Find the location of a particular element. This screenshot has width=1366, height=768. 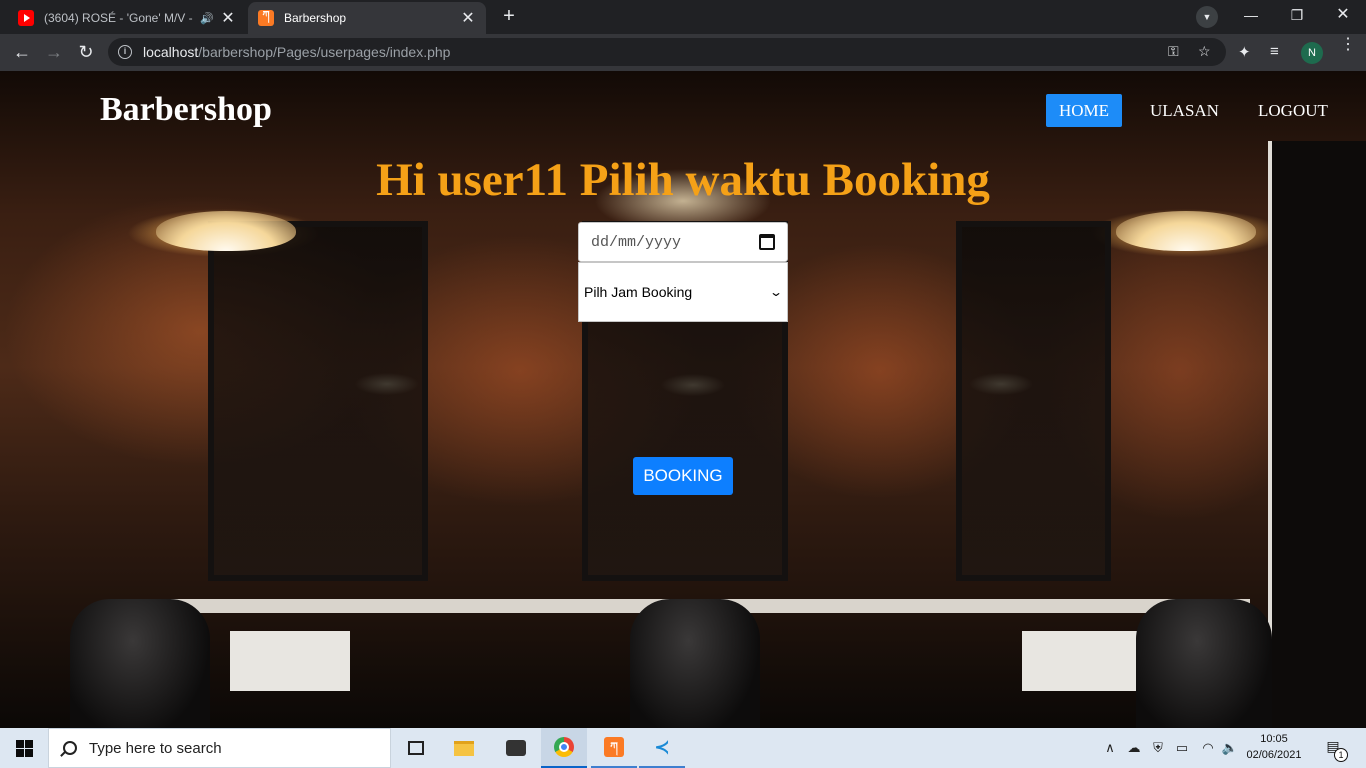

wifi-icon: ◠ is located at coordinates (1208, 748).